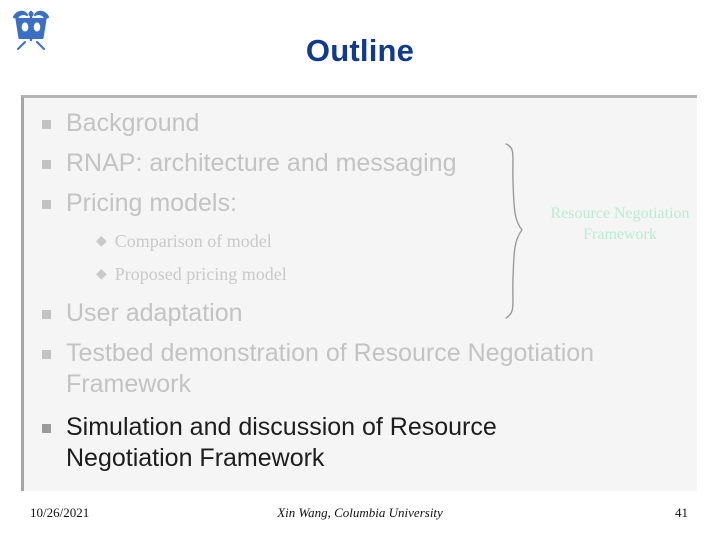 The width and height of the screenshot is (720, 540). I want to click on sub-list-item-label: Proposed pricing model, so click(200, 274).